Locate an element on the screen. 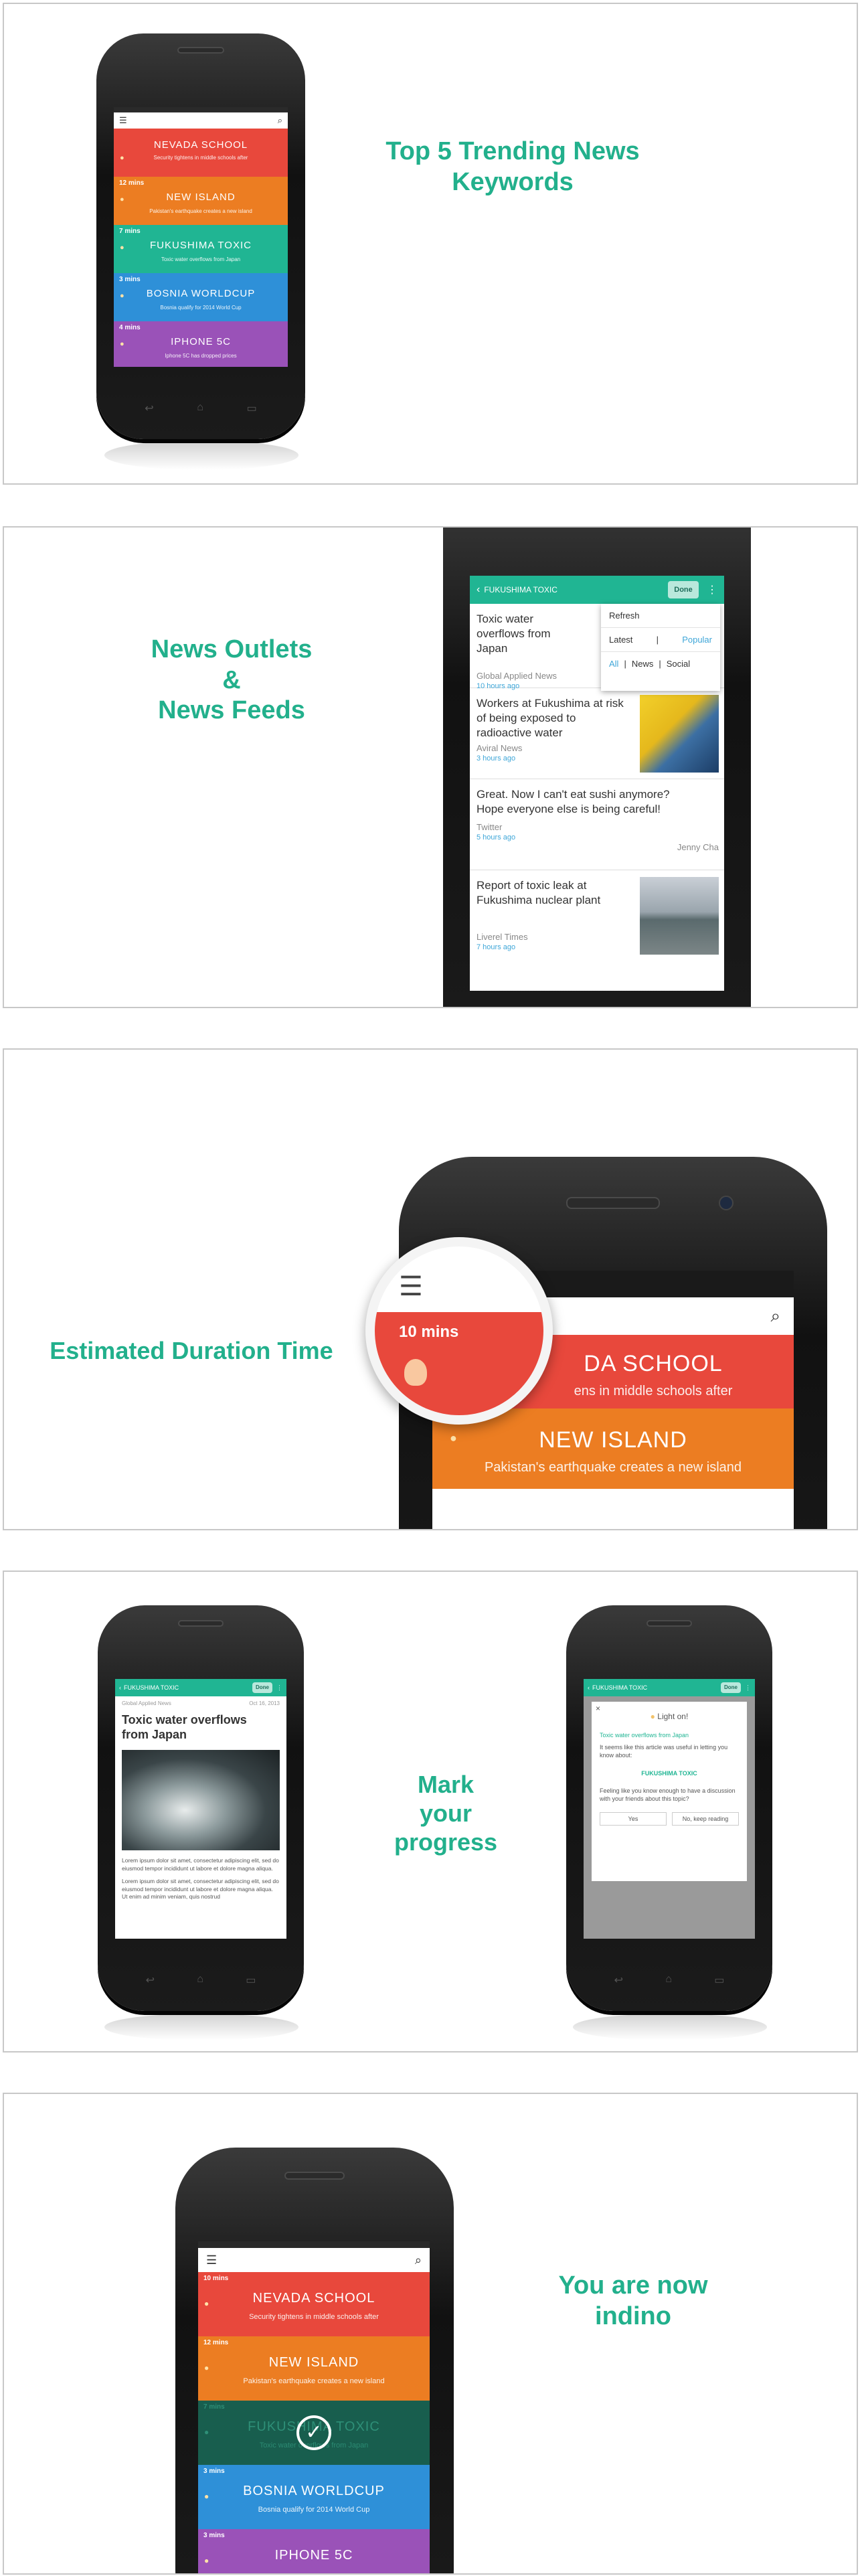  item-subtitle: Bosnia qualify for 2014 World Cup is located at coordinates (201, 308).